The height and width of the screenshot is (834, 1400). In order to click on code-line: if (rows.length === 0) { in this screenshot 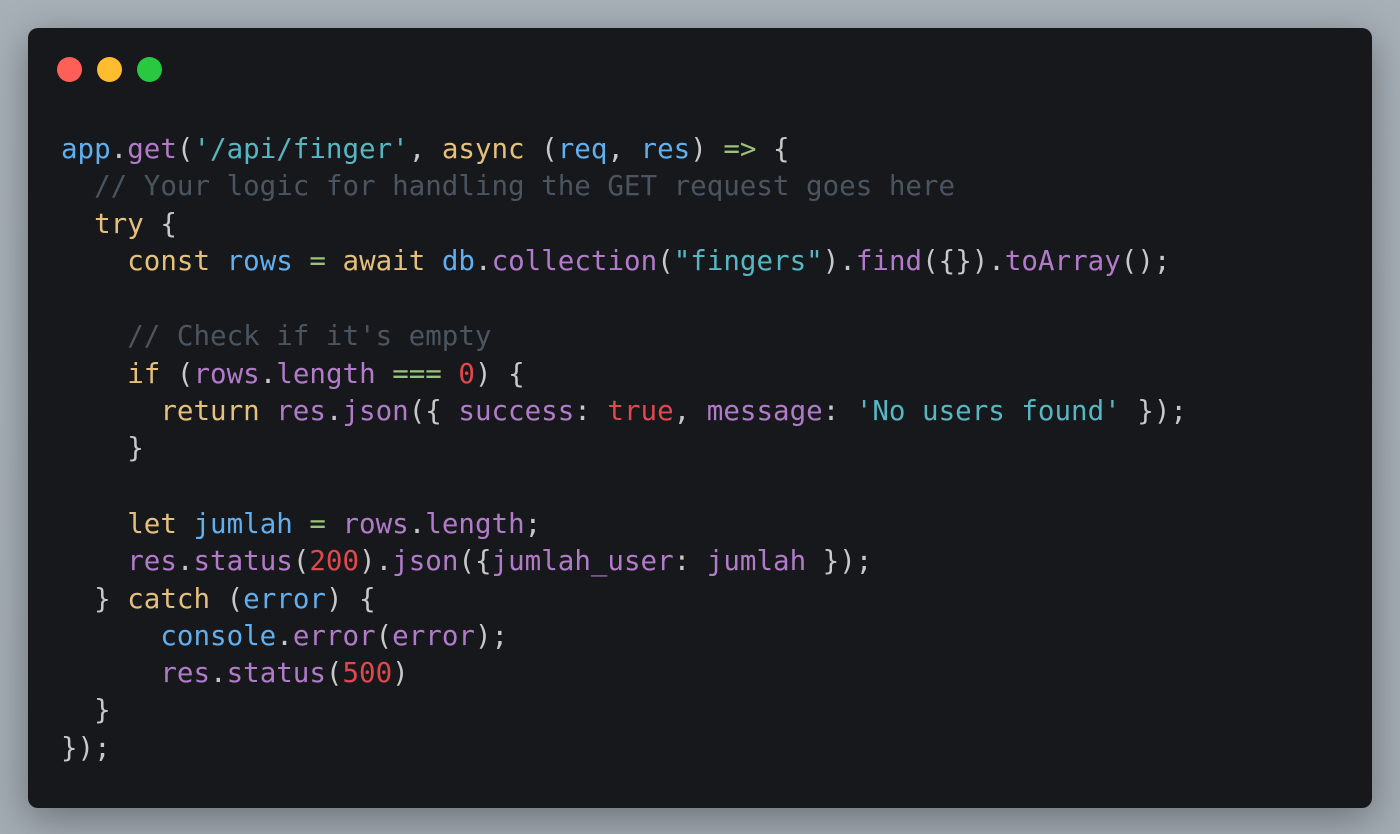, I will do `click(624, 374)`.